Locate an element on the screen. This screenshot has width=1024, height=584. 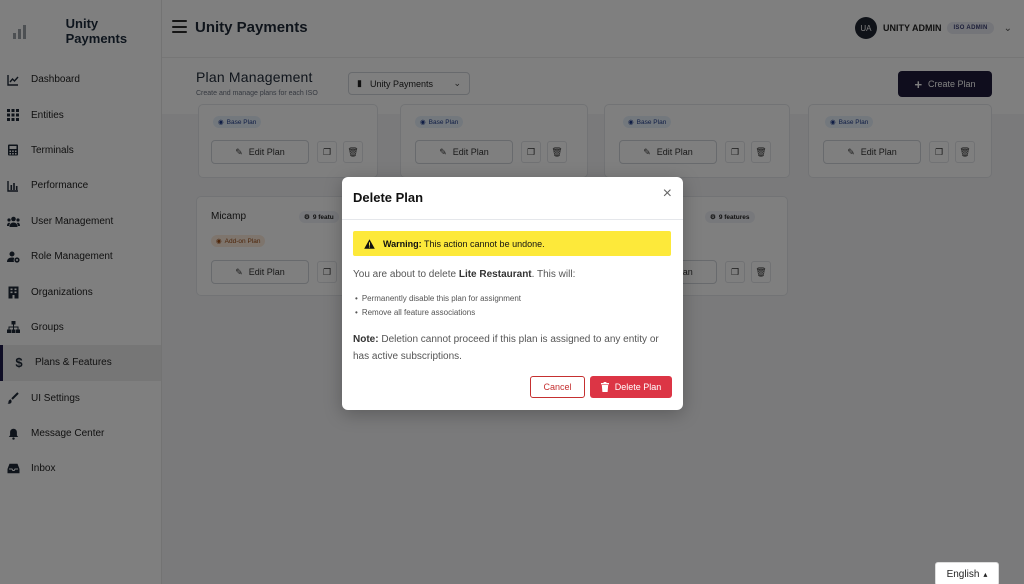
delete-plan-label: Delete Plan is located at coordinates (638, 387).